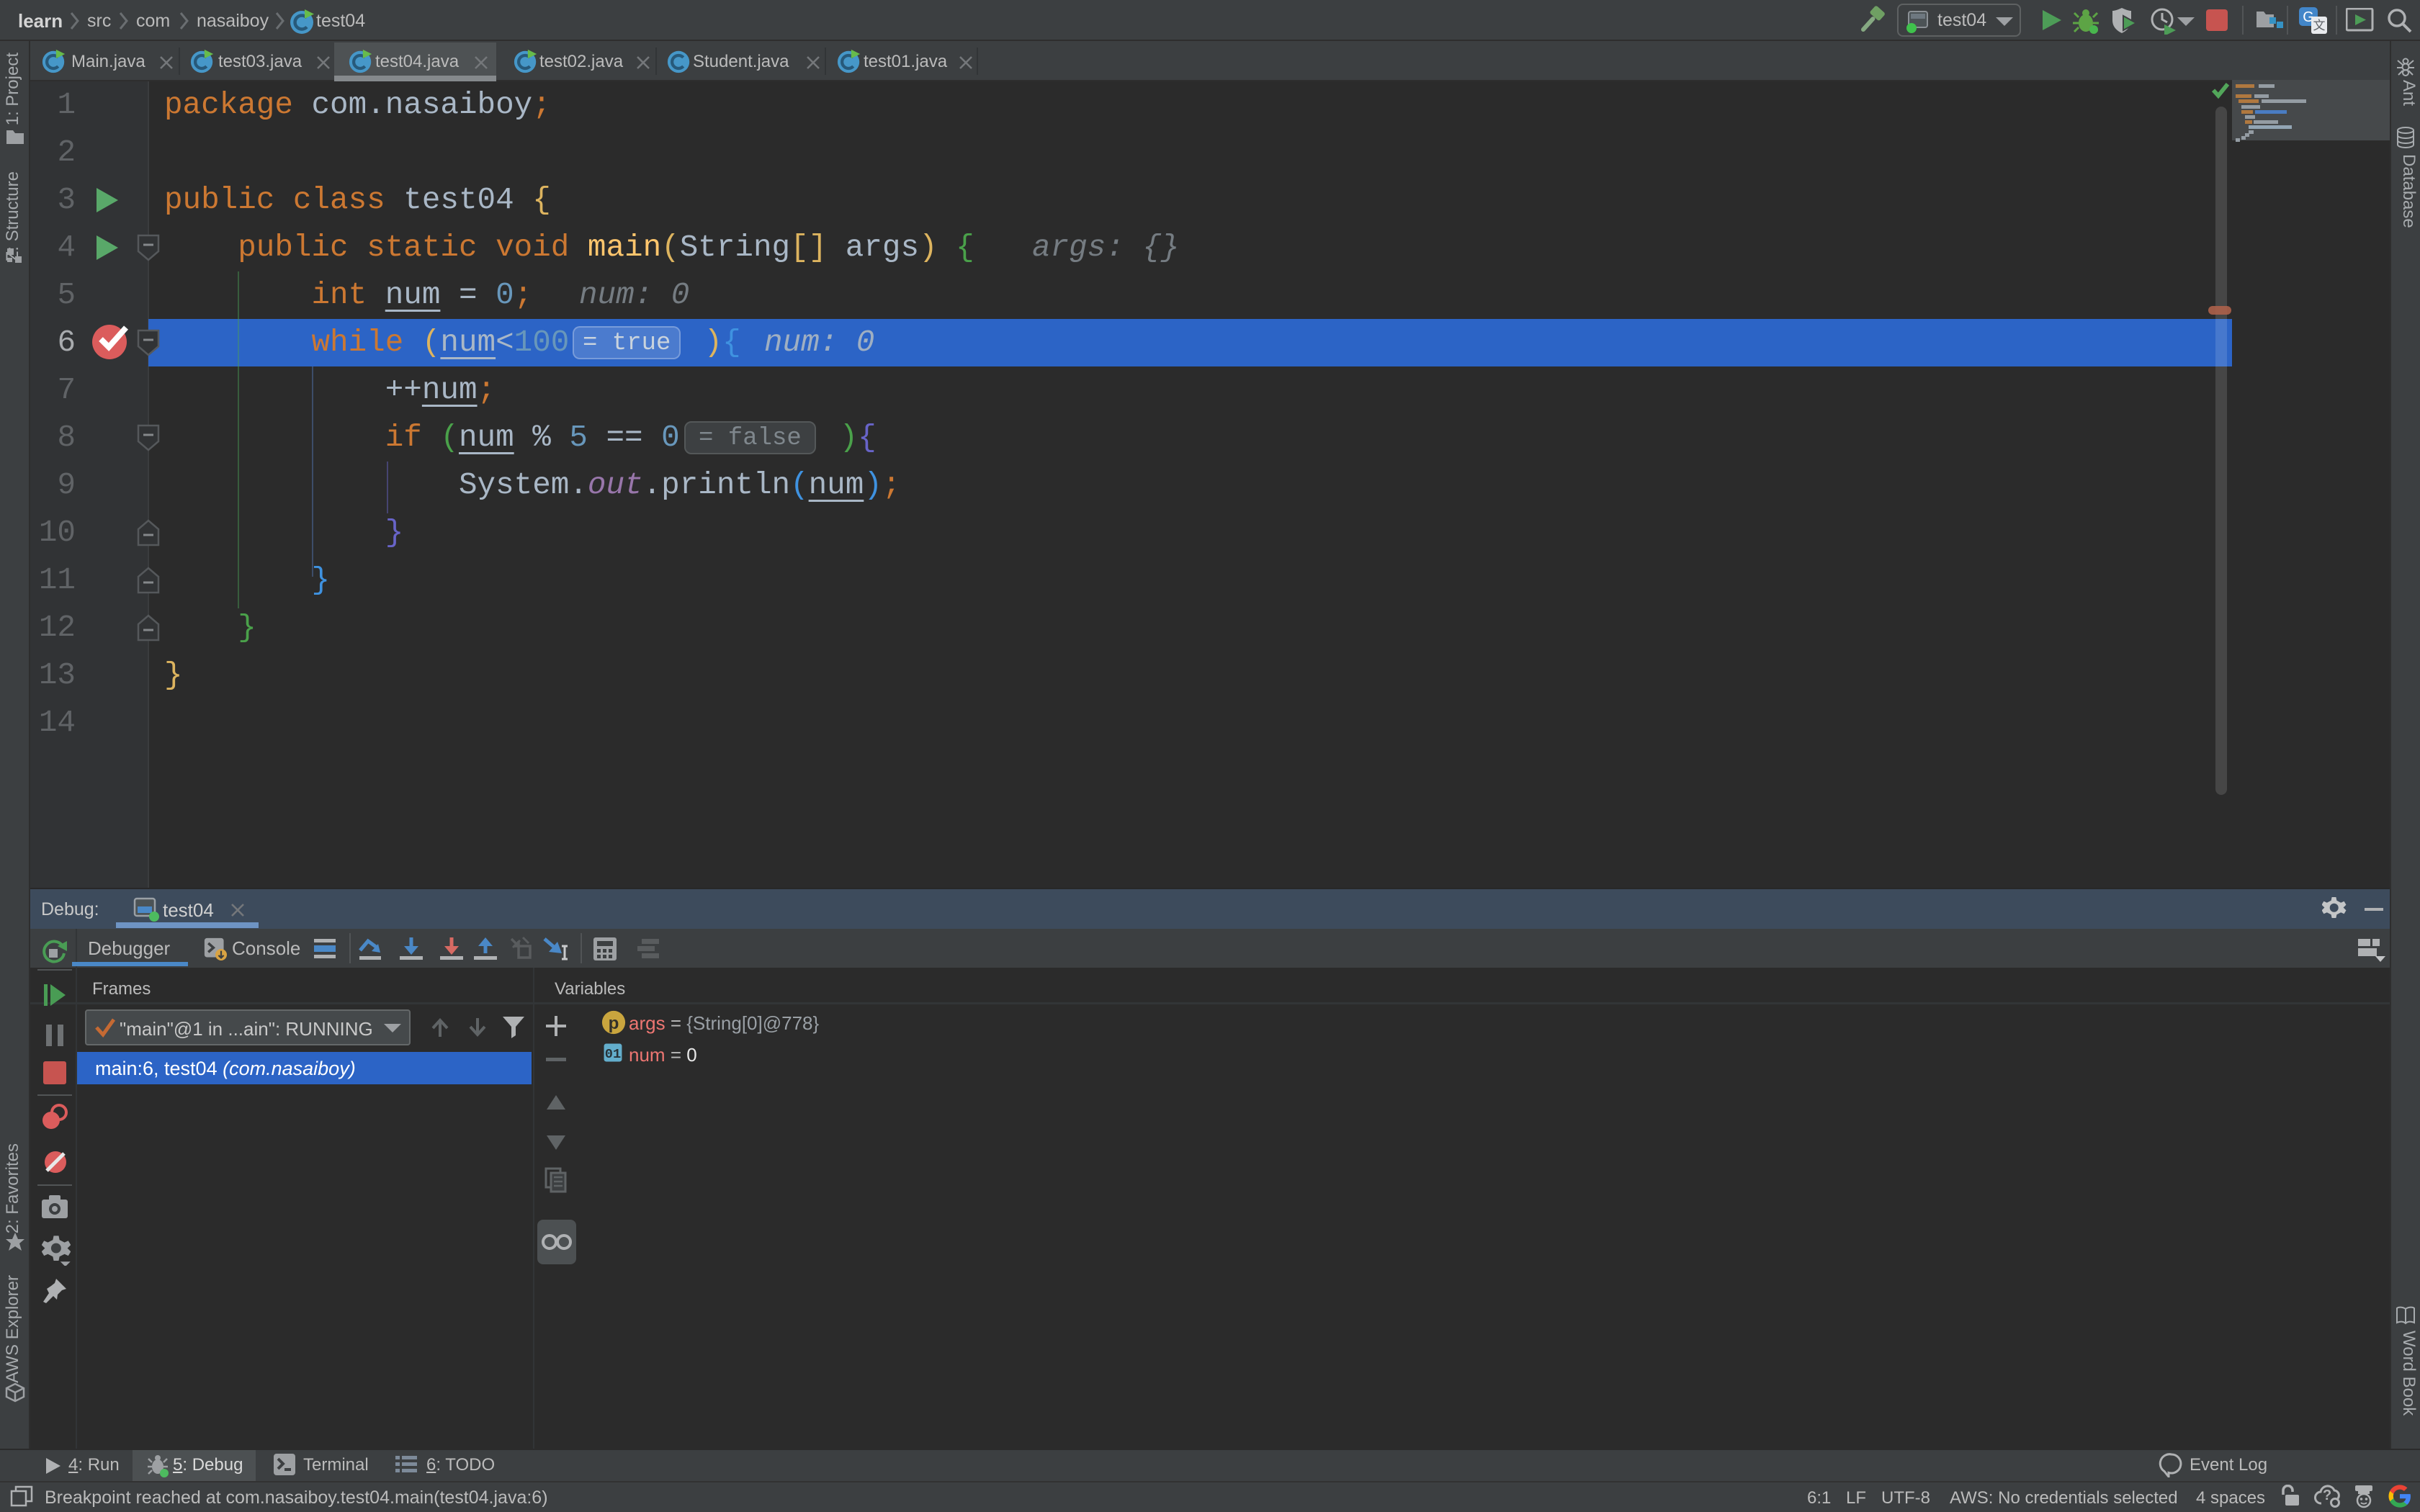 The width and height of the screenshot is (2420, 1512). What do you see at coordinates (2319, 25) in the screenshot?
I see `svg-text: 文` at bounding box center [2319, 25].